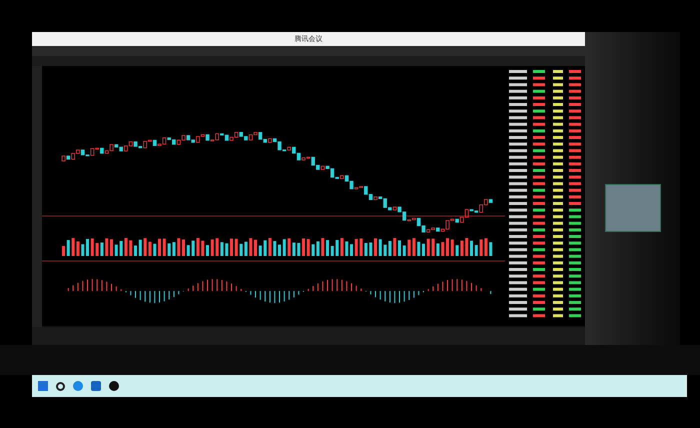  What do you see at coordinates (60, 386) in the screenshot?
I see `search-icon` at bounding box center [60, 386].